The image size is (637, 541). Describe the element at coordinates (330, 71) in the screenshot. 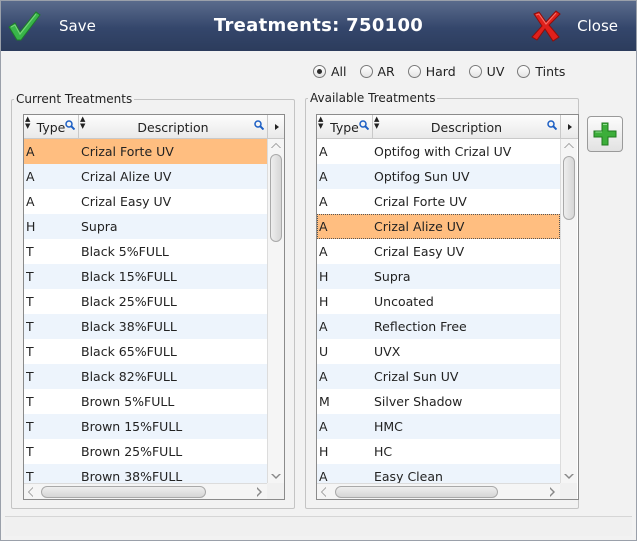

I see `filter-all: All` at that location.